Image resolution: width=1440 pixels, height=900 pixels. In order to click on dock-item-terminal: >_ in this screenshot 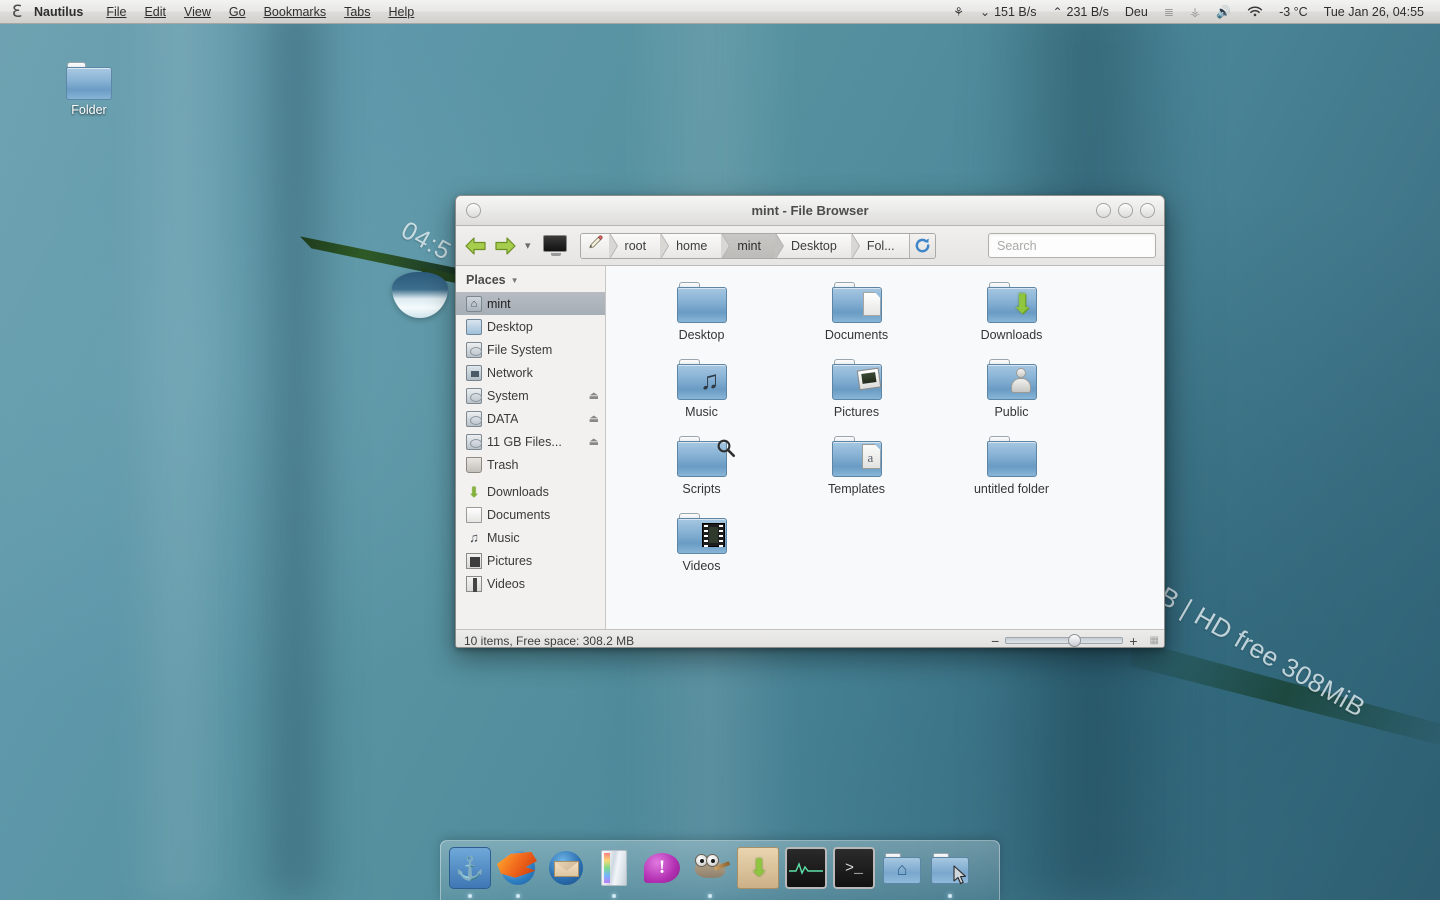, I will do `click(854, 873)`.